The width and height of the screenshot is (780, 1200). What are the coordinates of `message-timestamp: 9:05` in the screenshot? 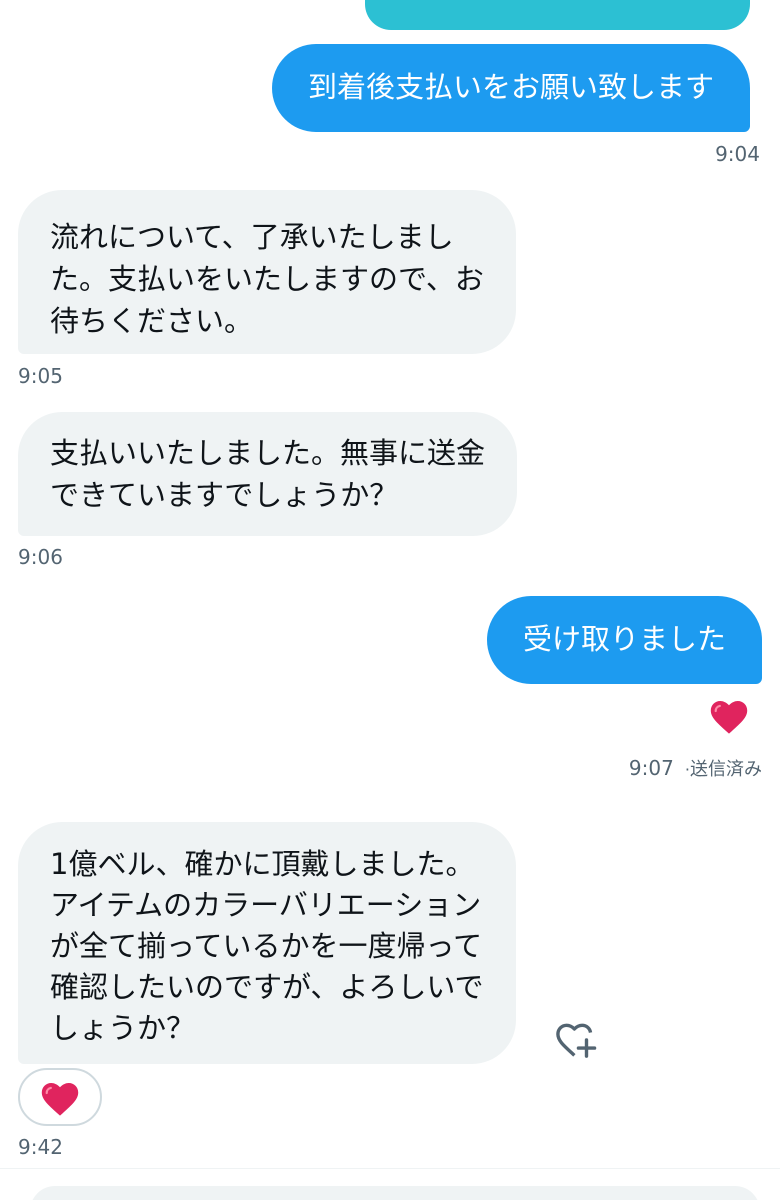 It's located at (40, 376).